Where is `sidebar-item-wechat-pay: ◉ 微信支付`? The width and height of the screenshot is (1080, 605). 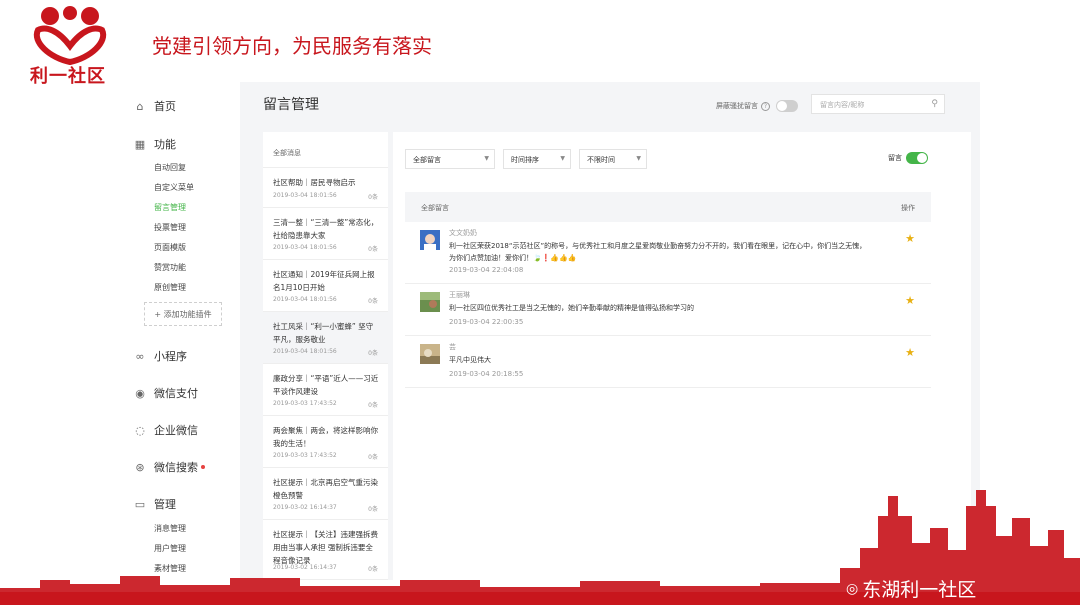 sidebar-item-wechat-pay: ◉ 微信支付 is located at coordinates (166, 393).